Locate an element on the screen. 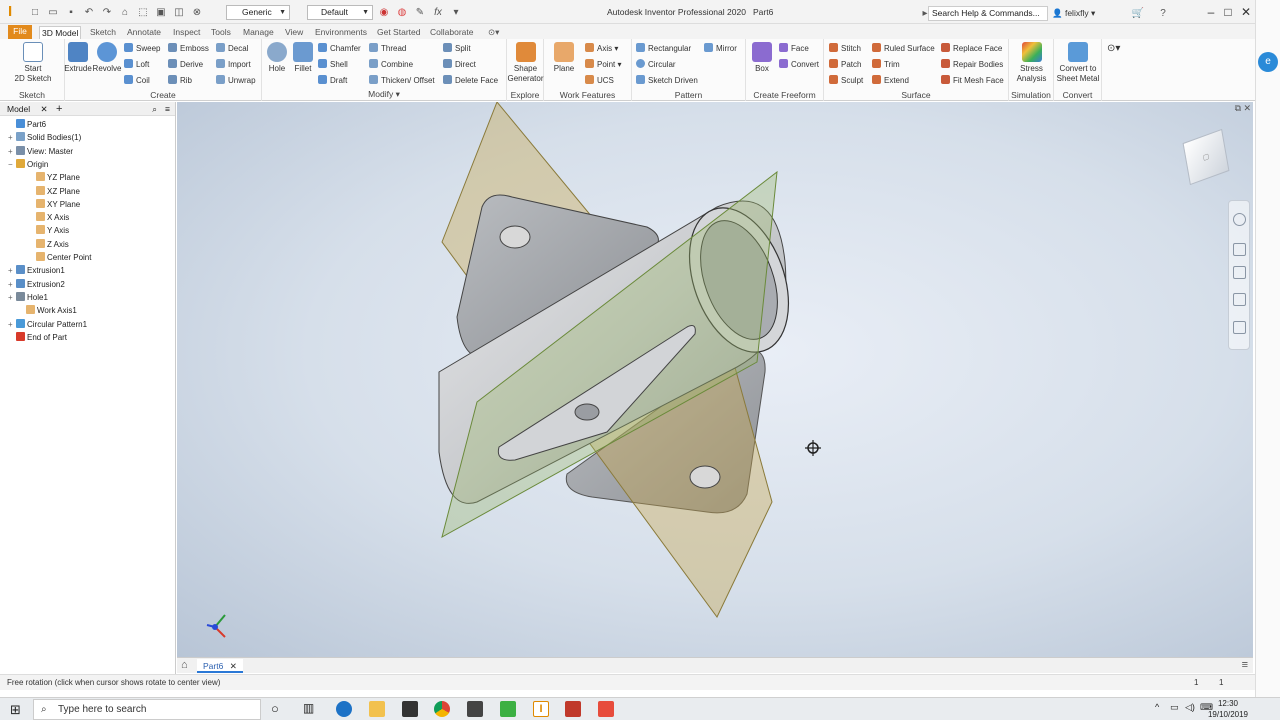 The image size is (1280, 720). face-button: Face is located at coordinates (794, 49).